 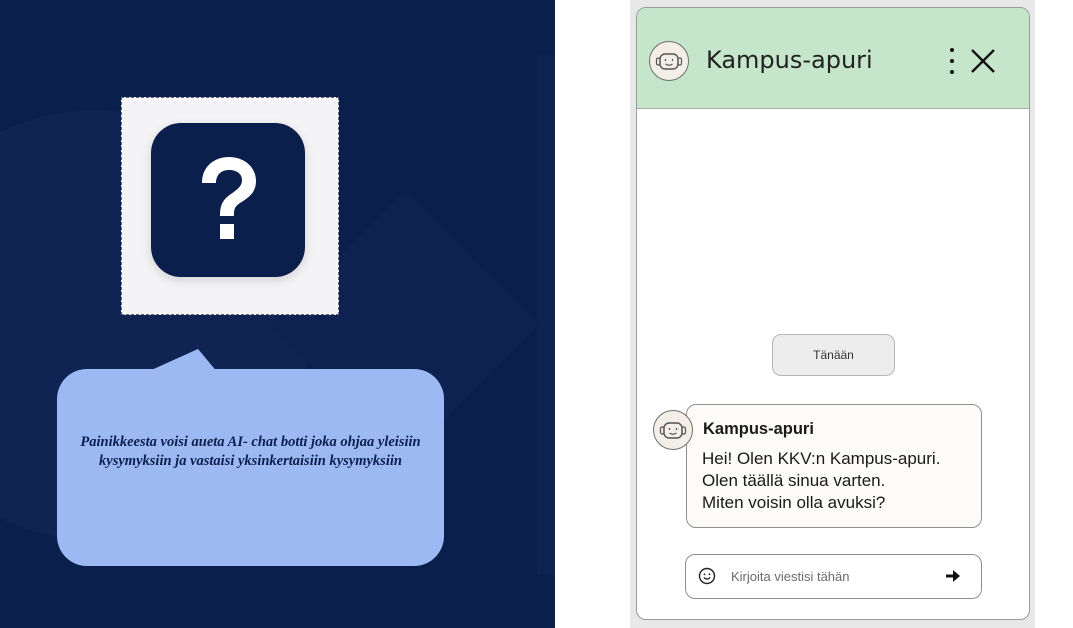 I want to click on decorative-bar, so click(x=546, y=315).